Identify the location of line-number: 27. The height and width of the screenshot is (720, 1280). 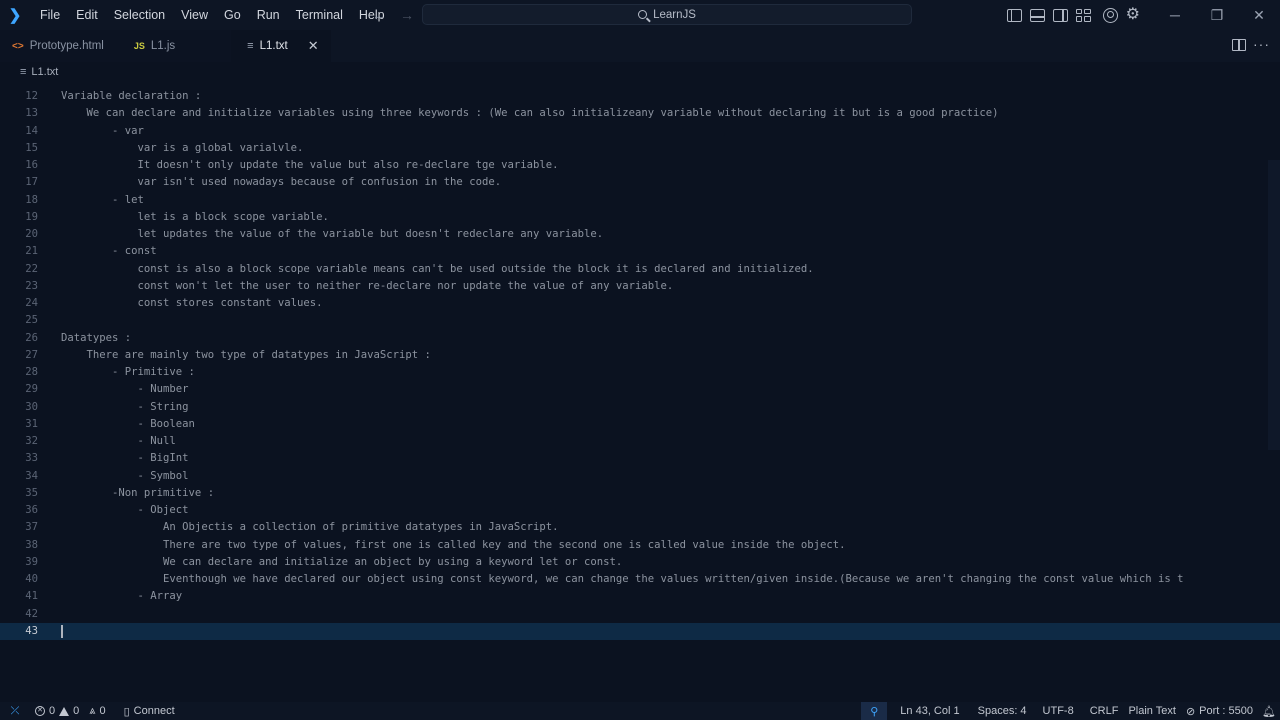
(31, 354).